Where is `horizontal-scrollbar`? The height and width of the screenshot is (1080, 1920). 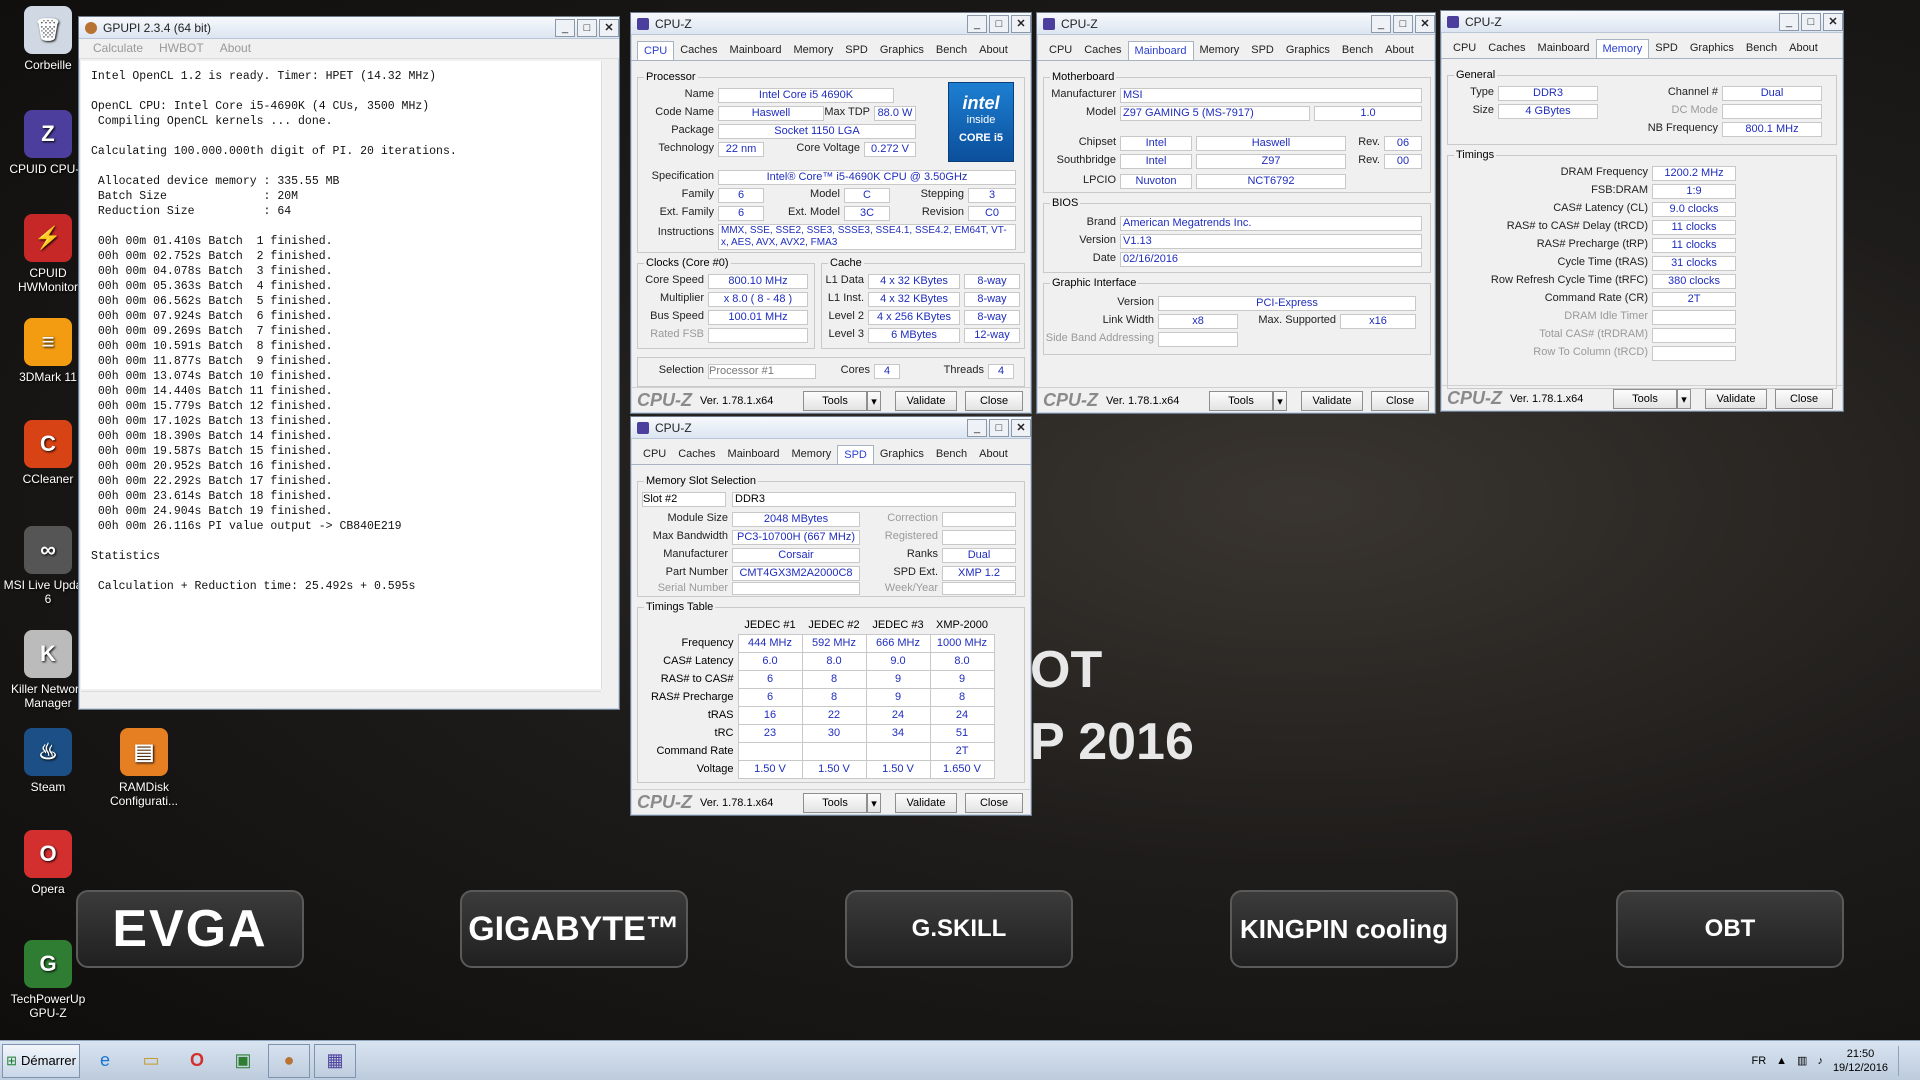
horizontal-scrollbar is located at coordinates (341, 699).